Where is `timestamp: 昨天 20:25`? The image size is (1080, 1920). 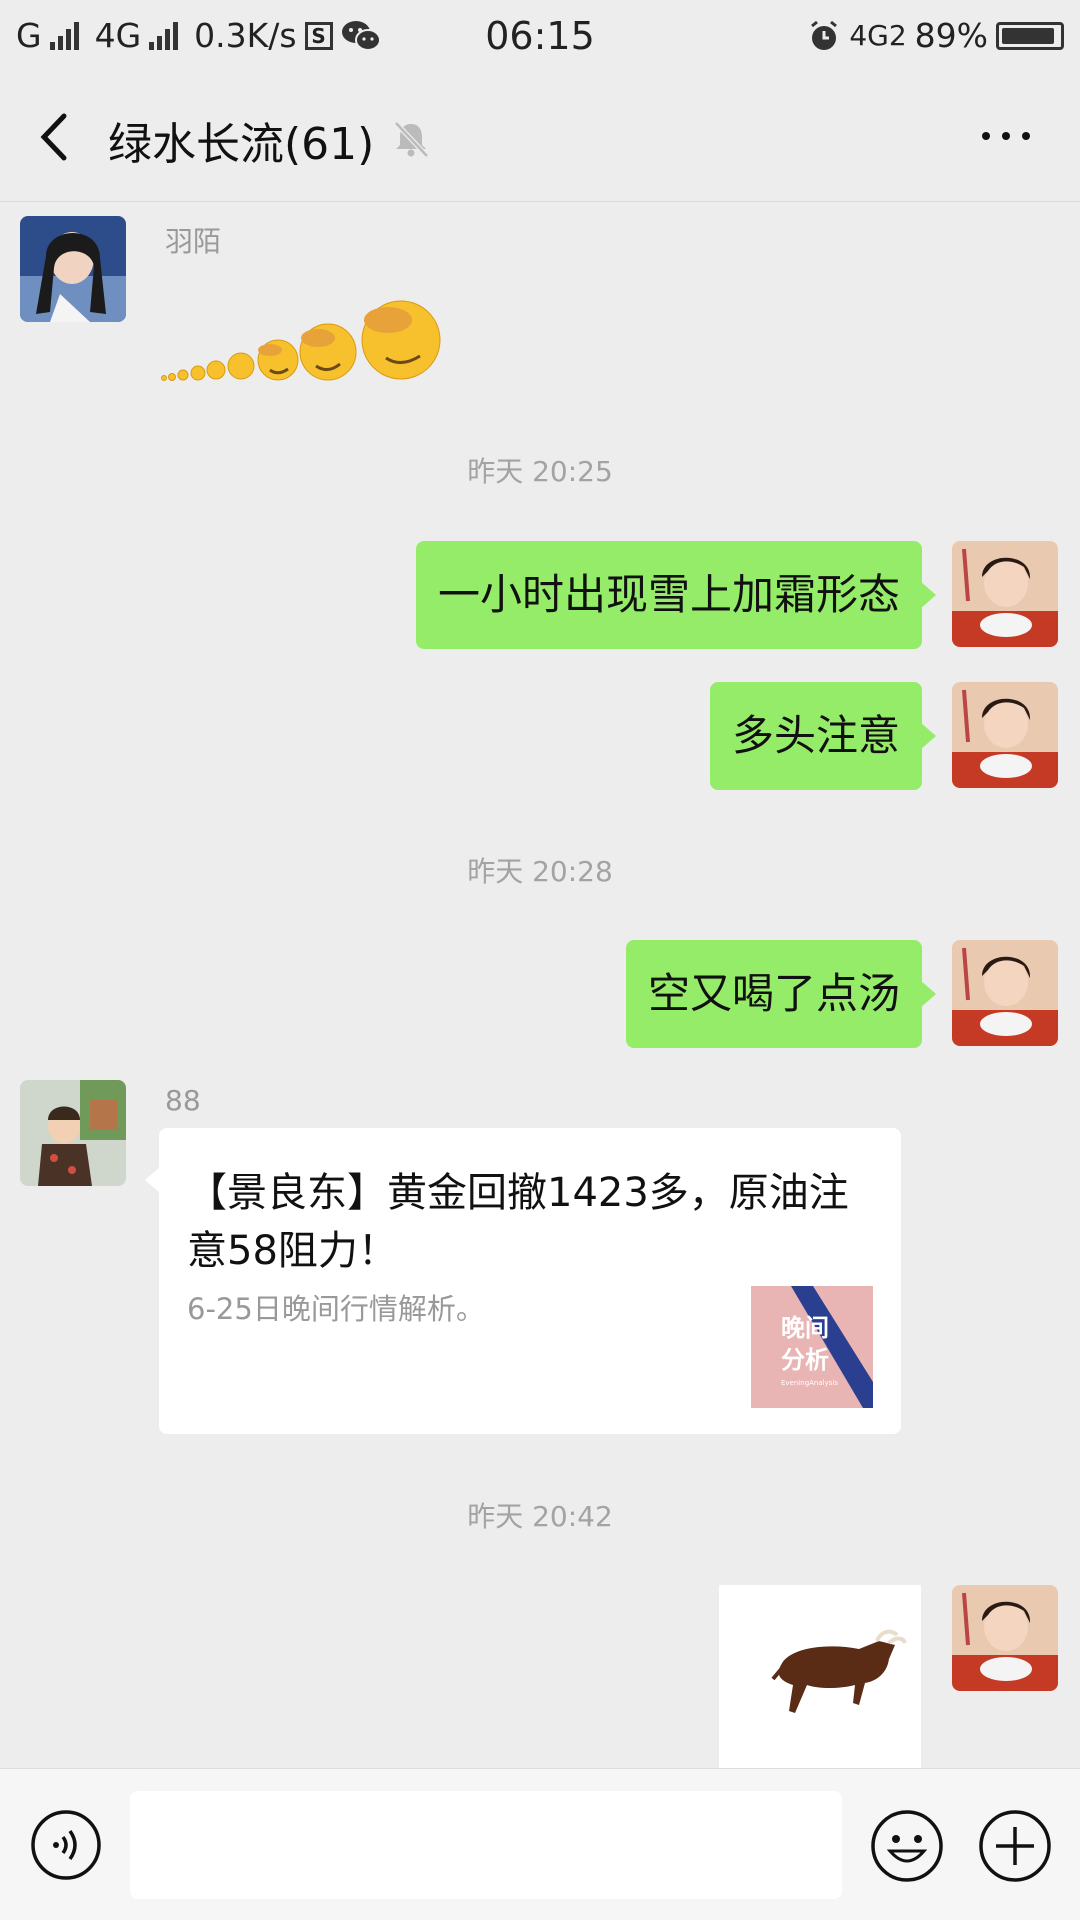
timestamp: 昨天 20:25 is located at coordinates (540, 471).